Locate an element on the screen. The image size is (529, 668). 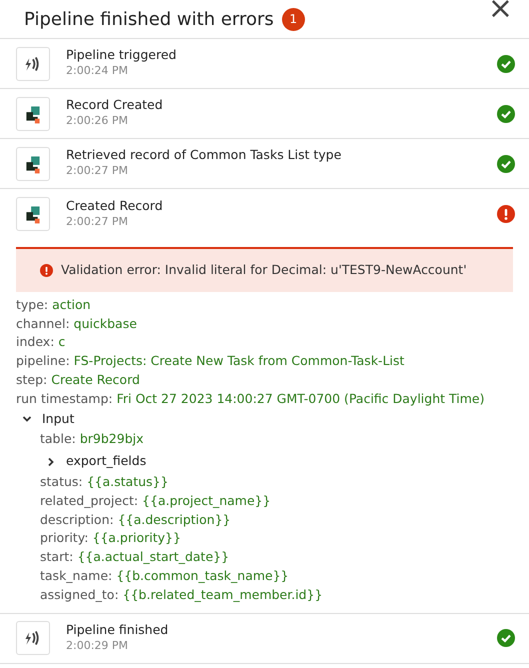
detail-line: index: c is located at coordinates (41, 342).